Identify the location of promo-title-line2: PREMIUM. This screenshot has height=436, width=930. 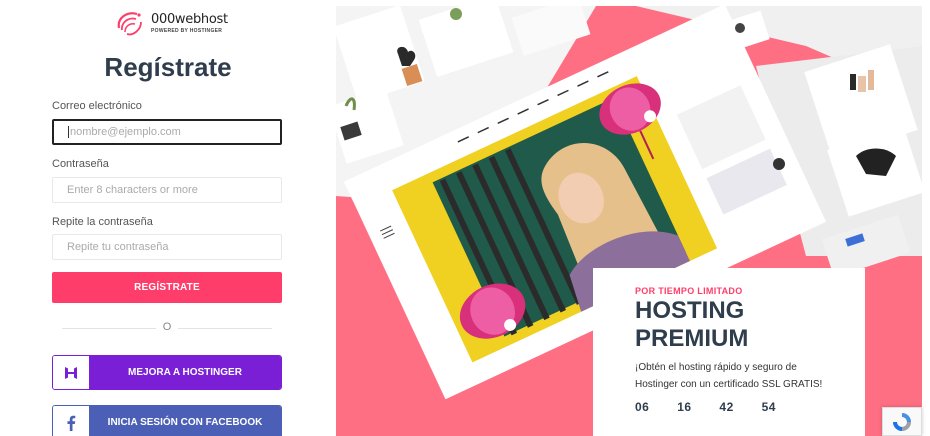
(692, 338).